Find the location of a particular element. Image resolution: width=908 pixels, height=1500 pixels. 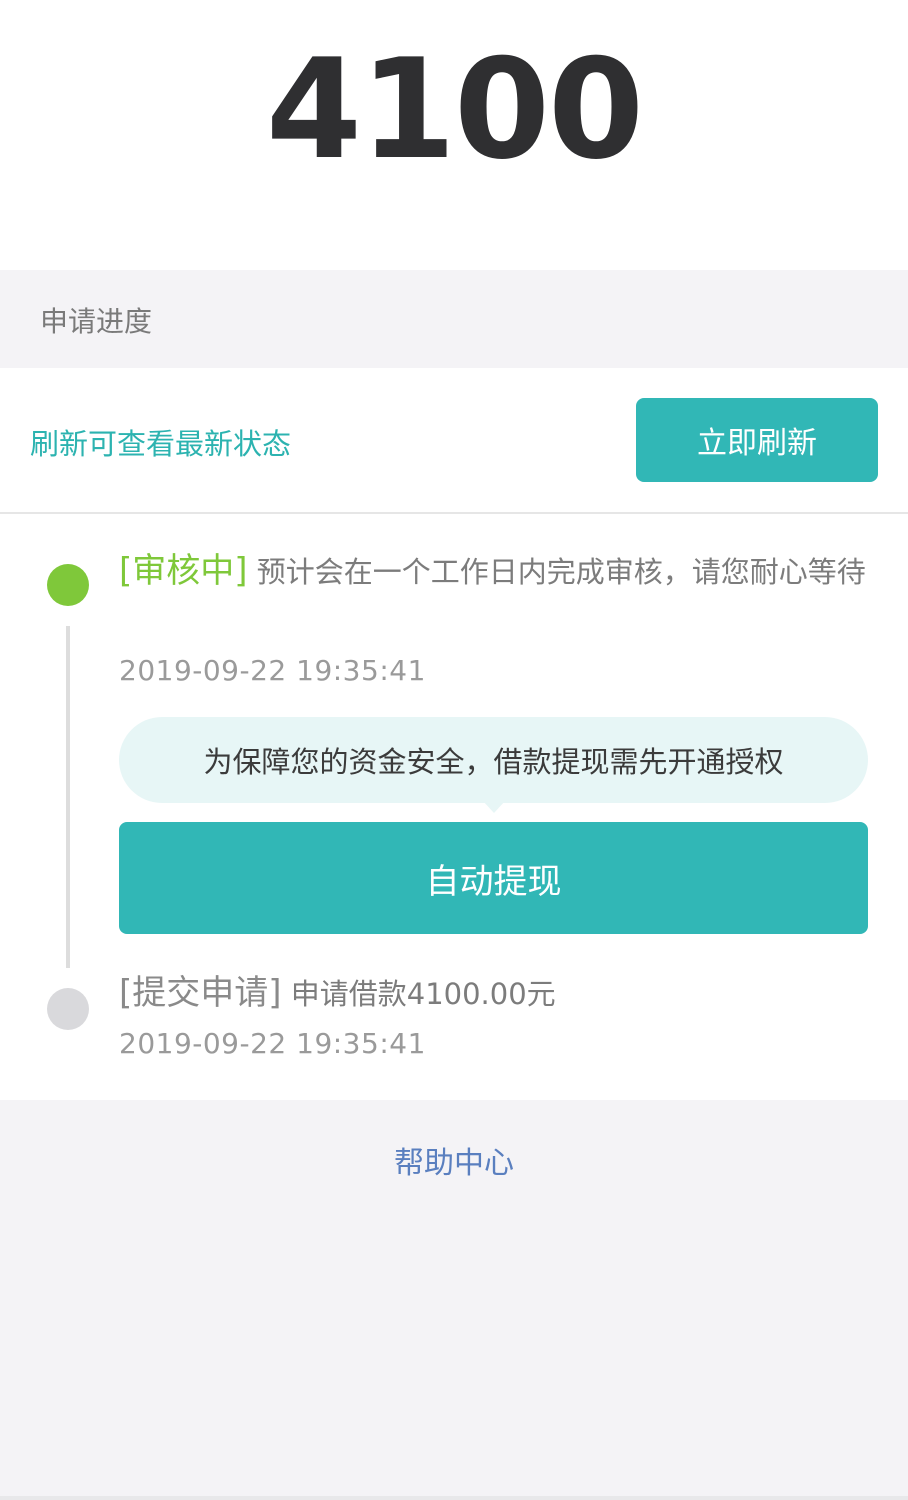

step-reviewing-time: 2019-09-22 19:35:41 is located at coordinates (272, 670).